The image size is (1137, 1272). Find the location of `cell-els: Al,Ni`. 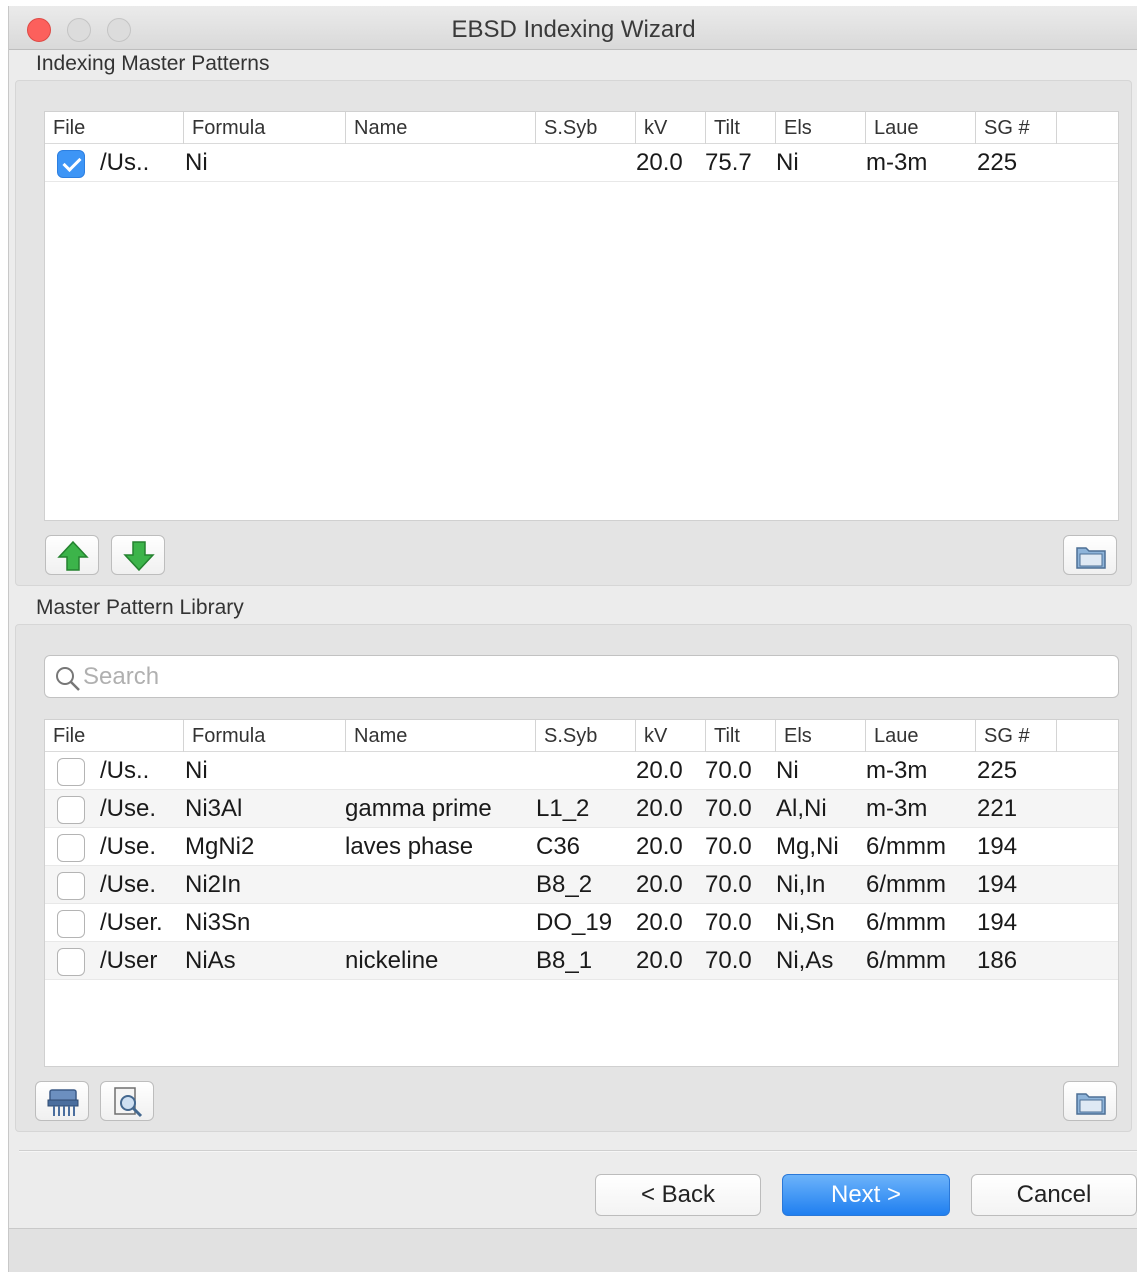

cell-els: Al,Ni is located at coordinates (801, 808).